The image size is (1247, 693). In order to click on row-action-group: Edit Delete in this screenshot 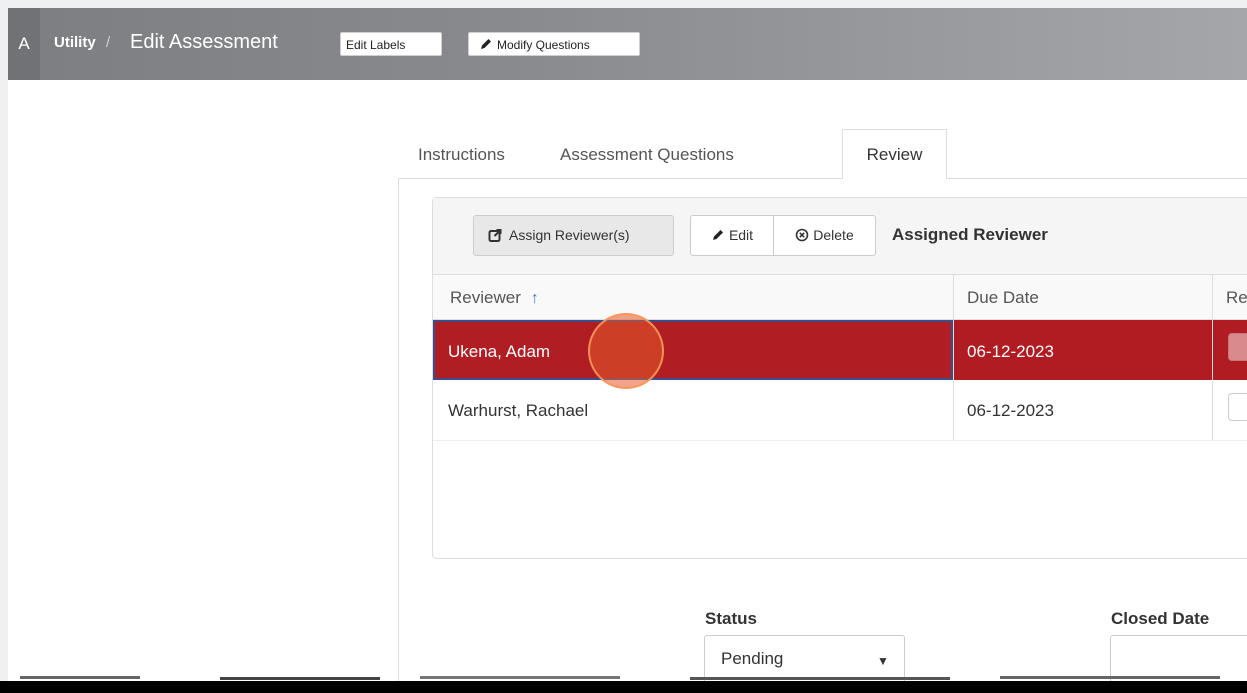, I will do `click(783, 235)`.